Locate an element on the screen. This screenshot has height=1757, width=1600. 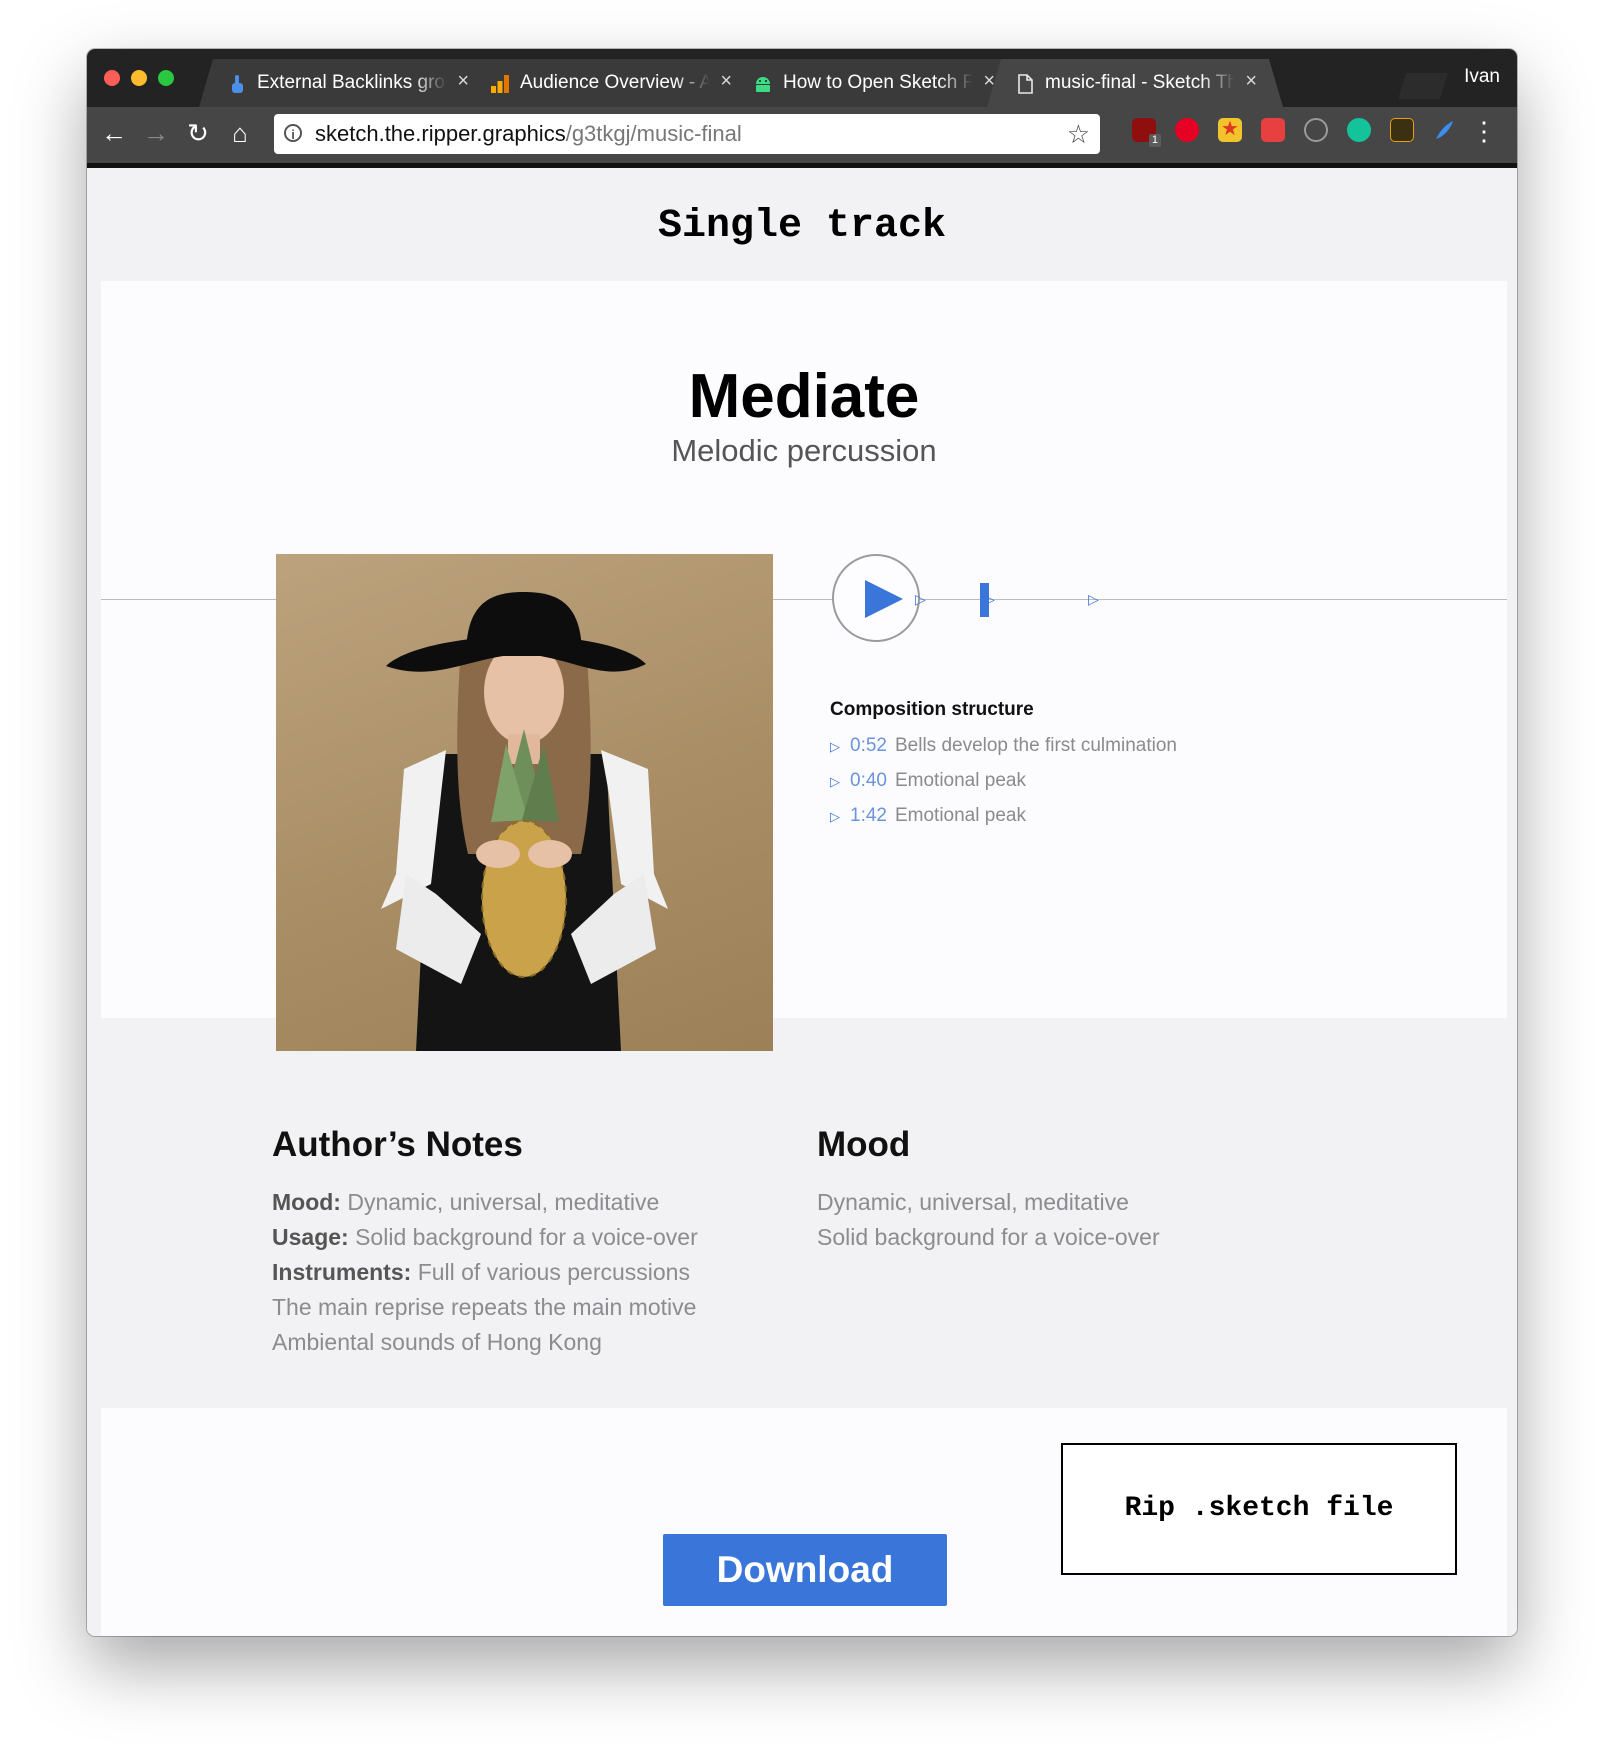
composition-time: 0:40 is located at coordinates (868, 780).